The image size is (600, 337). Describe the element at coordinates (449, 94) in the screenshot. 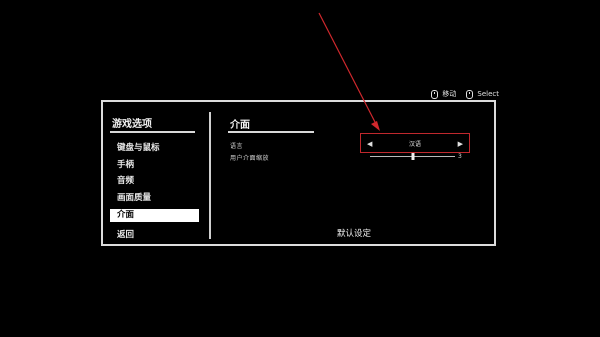

I see `hint-move-label: 移动` at that location.